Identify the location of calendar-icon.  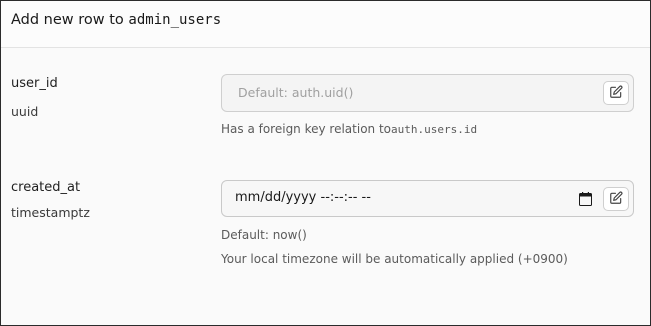
(585, 199).